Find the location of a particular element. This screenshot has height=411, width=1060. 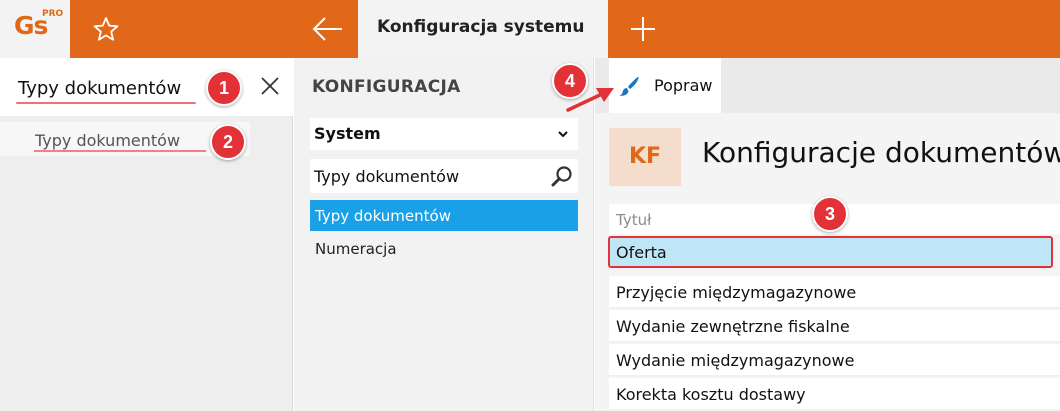

callout-badge-4: 4 is located at coordinates (570, 81).